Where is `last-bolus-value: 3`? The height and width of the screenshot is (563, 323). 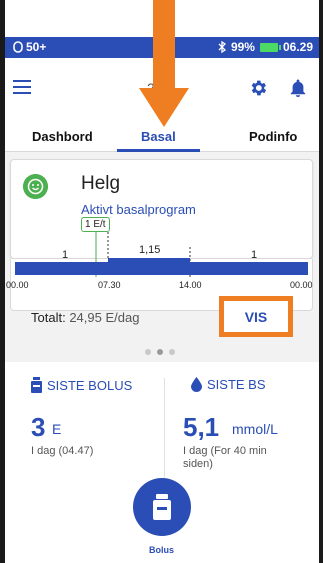
last-bolus-value: 3 is located at coordinates (38, 427).